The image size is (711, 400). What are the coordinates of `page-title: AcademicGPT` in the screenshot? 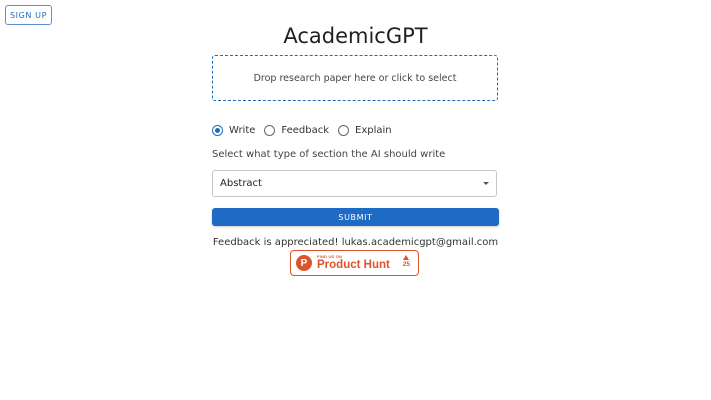 It's located at (355, 36).